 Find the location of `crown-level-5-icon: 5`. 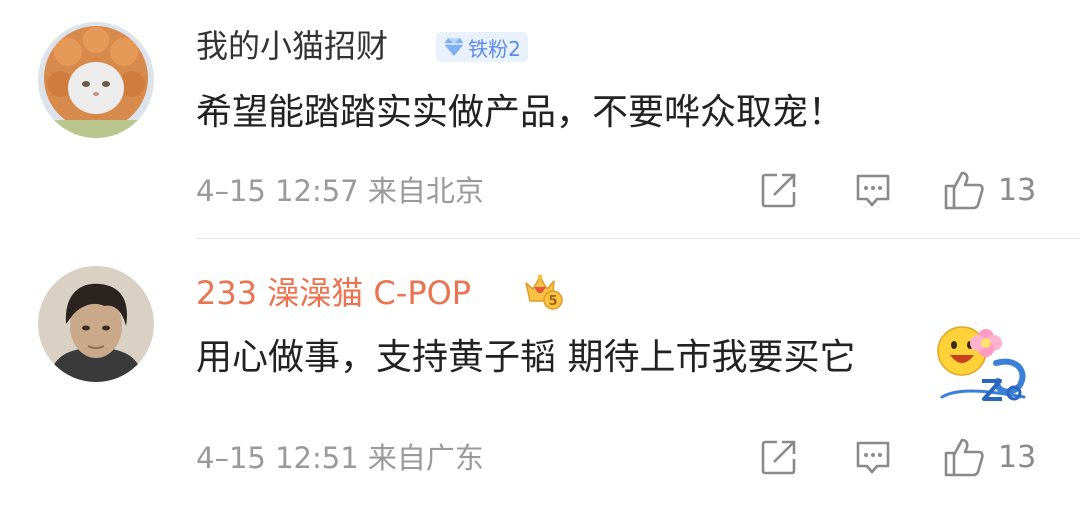

crown-level-5-icon: 5 is located at coordinates (543, 290).